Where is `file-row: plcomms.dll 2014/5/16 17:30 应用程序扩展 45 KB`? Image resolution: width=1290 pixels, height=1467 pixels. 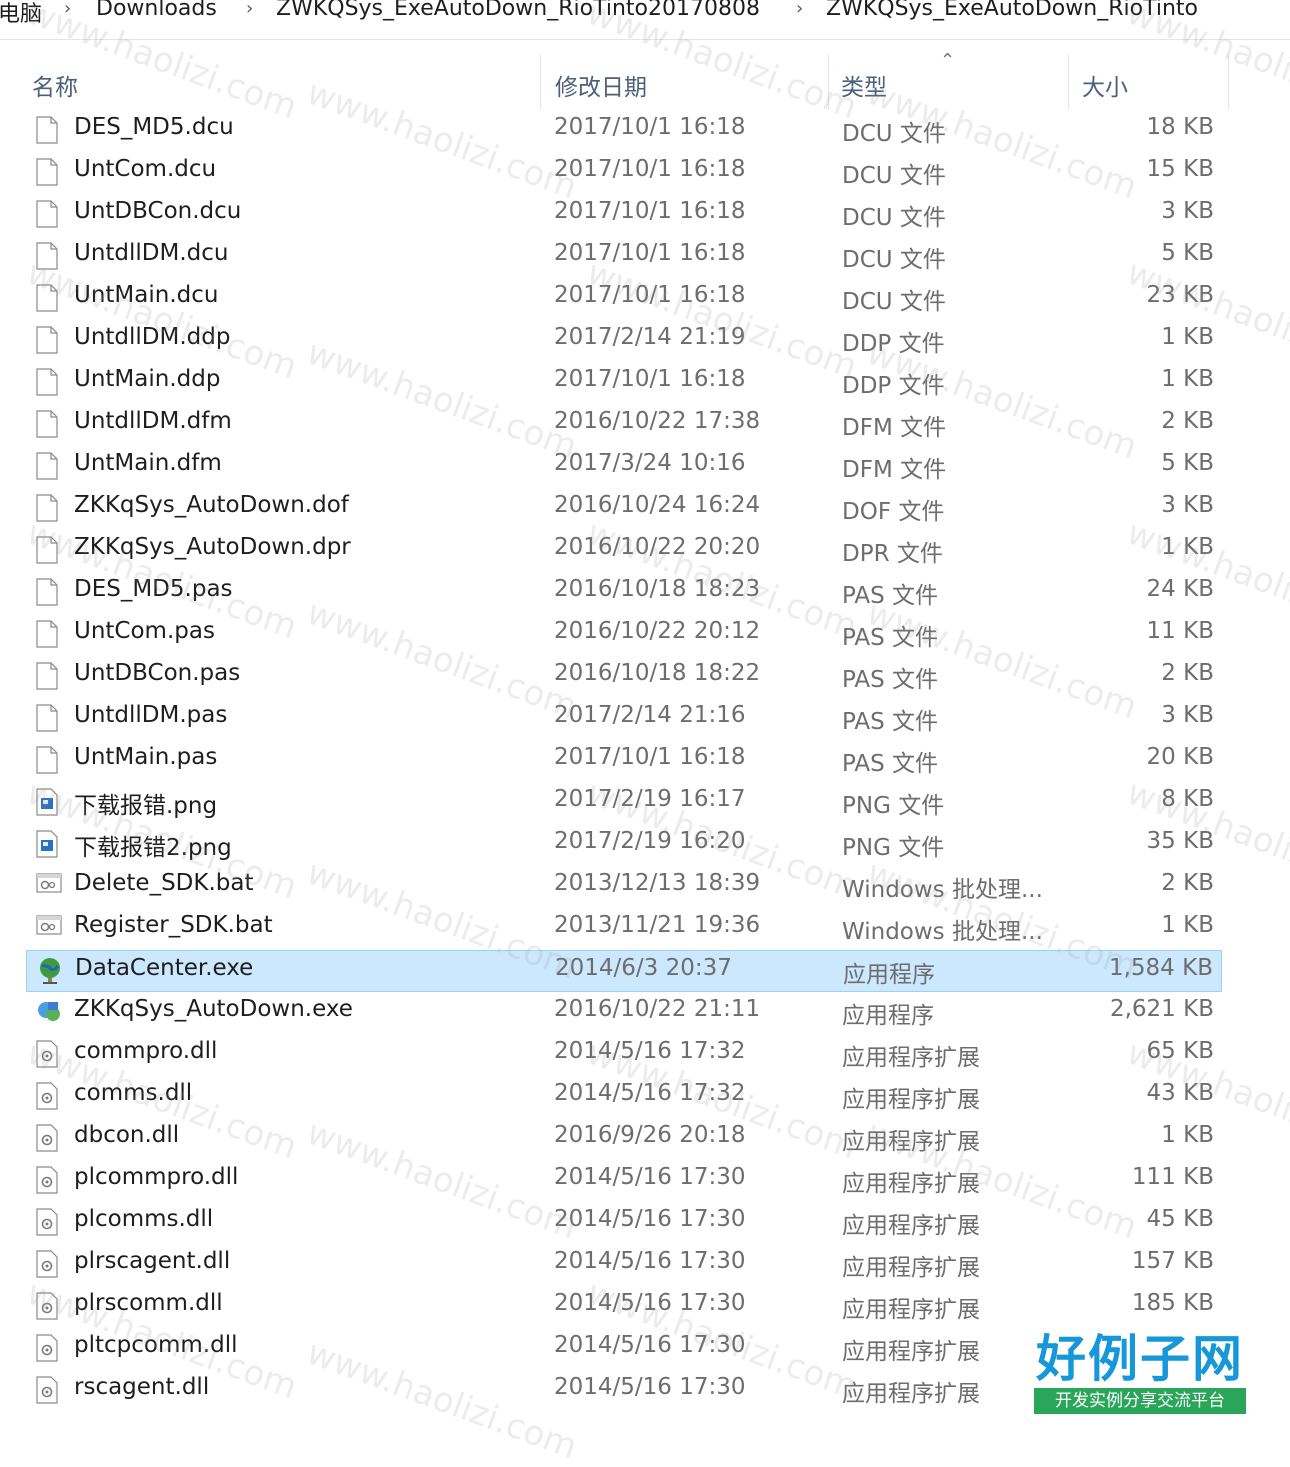
file-row: plcomms.dll 2014/5/16 17:30 应用程序扩展 45 KB is located at coordinates (624, 1223).